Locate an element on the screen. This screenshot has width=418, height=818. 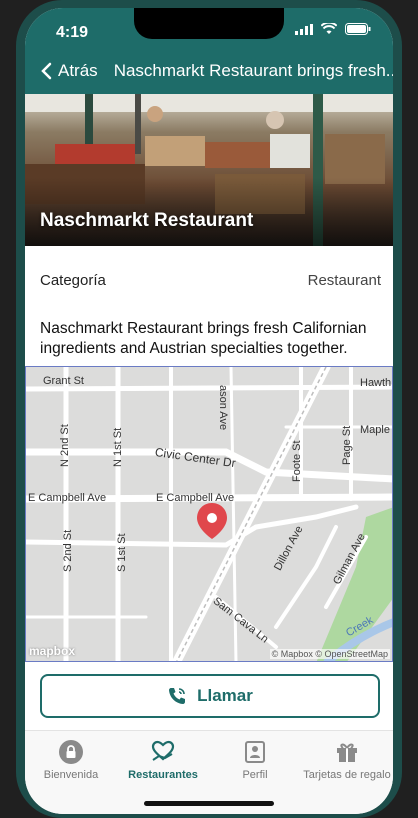
tab-label: Tarjetas de regalo is located at coordinates (347, 775).